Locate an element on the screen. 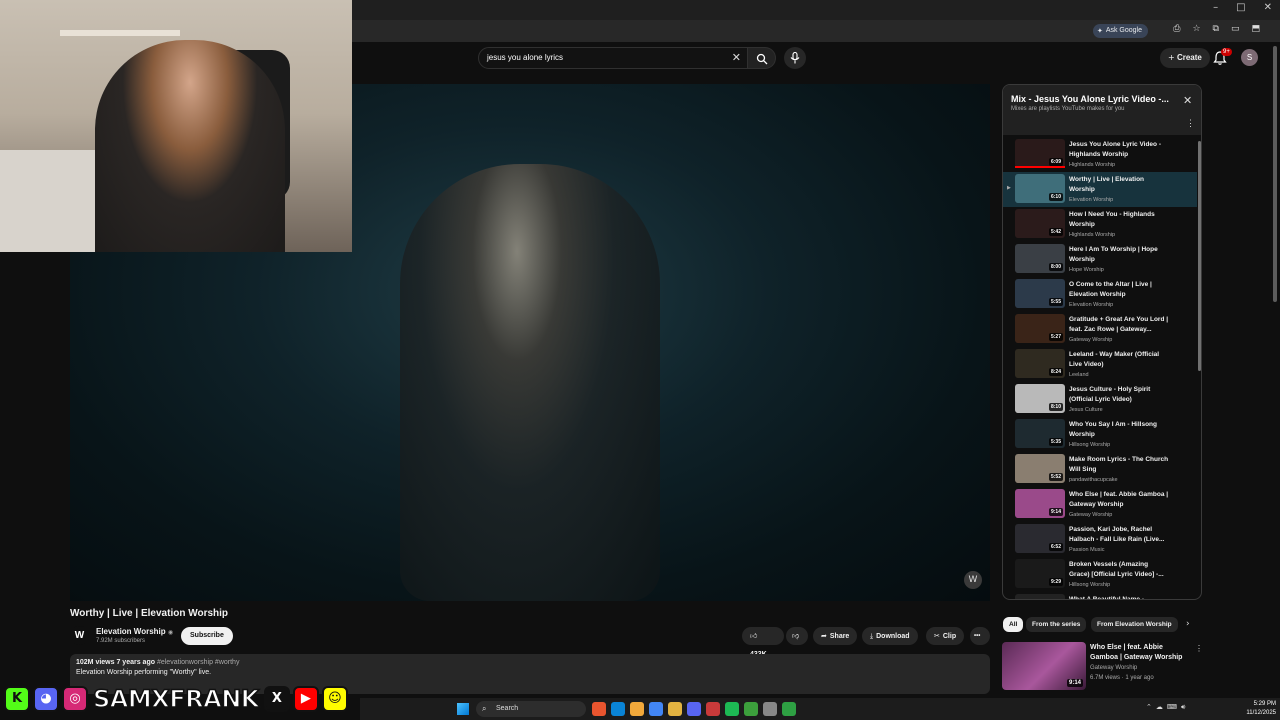  taskbar-clock: 5:29 PM 11/12/2025 is located at coordinates (1256, 709).